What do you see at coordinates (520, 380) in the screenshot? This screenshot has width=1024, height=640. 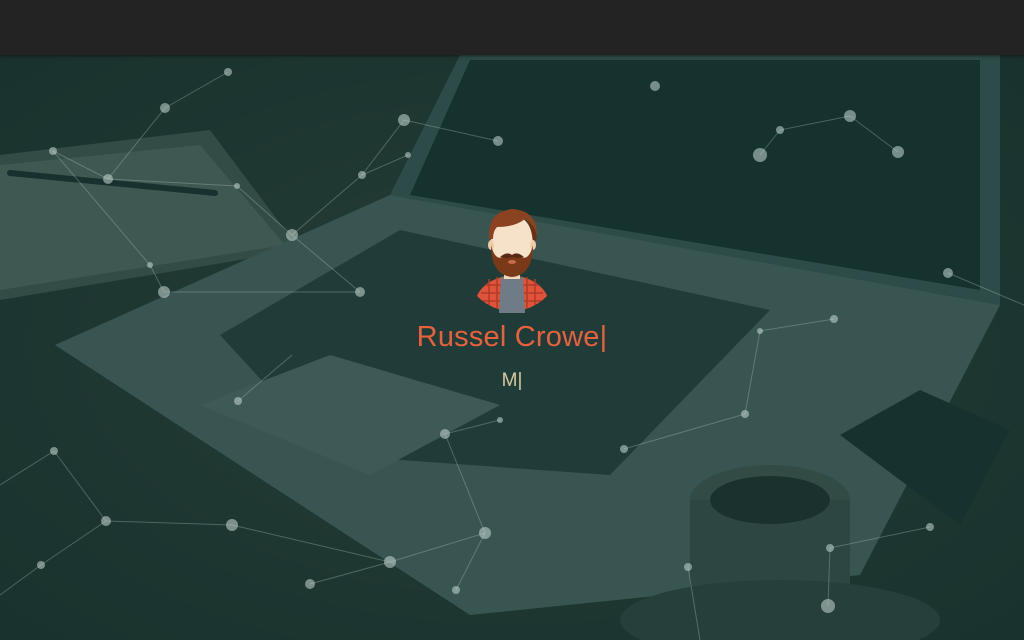 I see `subtitle-typing-cursor: |` at bounding box center [520, 380].